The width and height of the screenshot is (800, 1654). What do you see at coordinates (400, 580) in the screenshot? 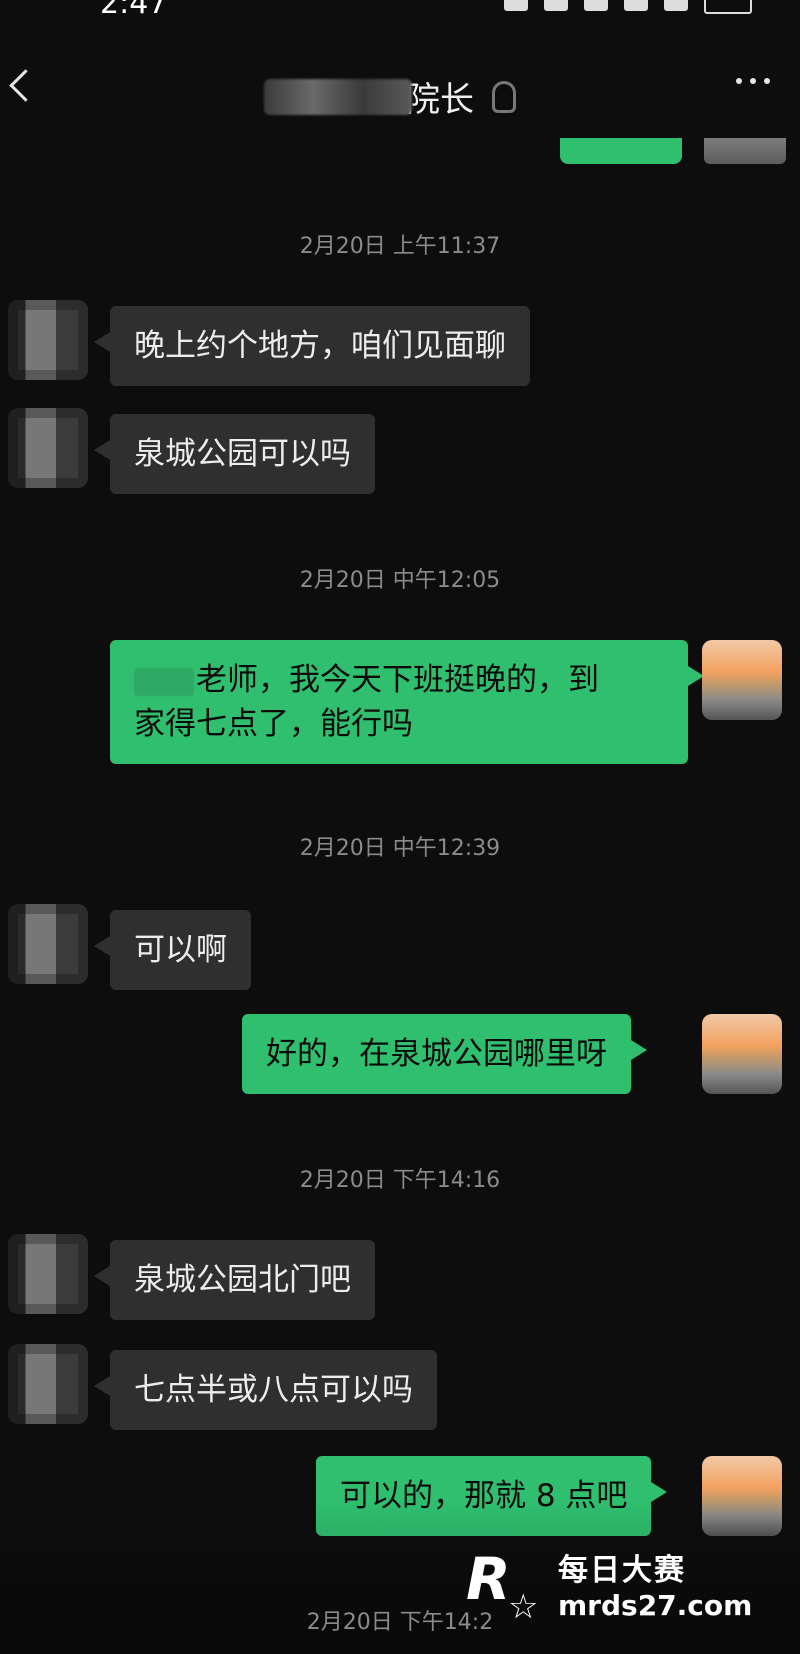
I see `timestamp: 2月20日 中午12:05` at bounding box center [400, 580].